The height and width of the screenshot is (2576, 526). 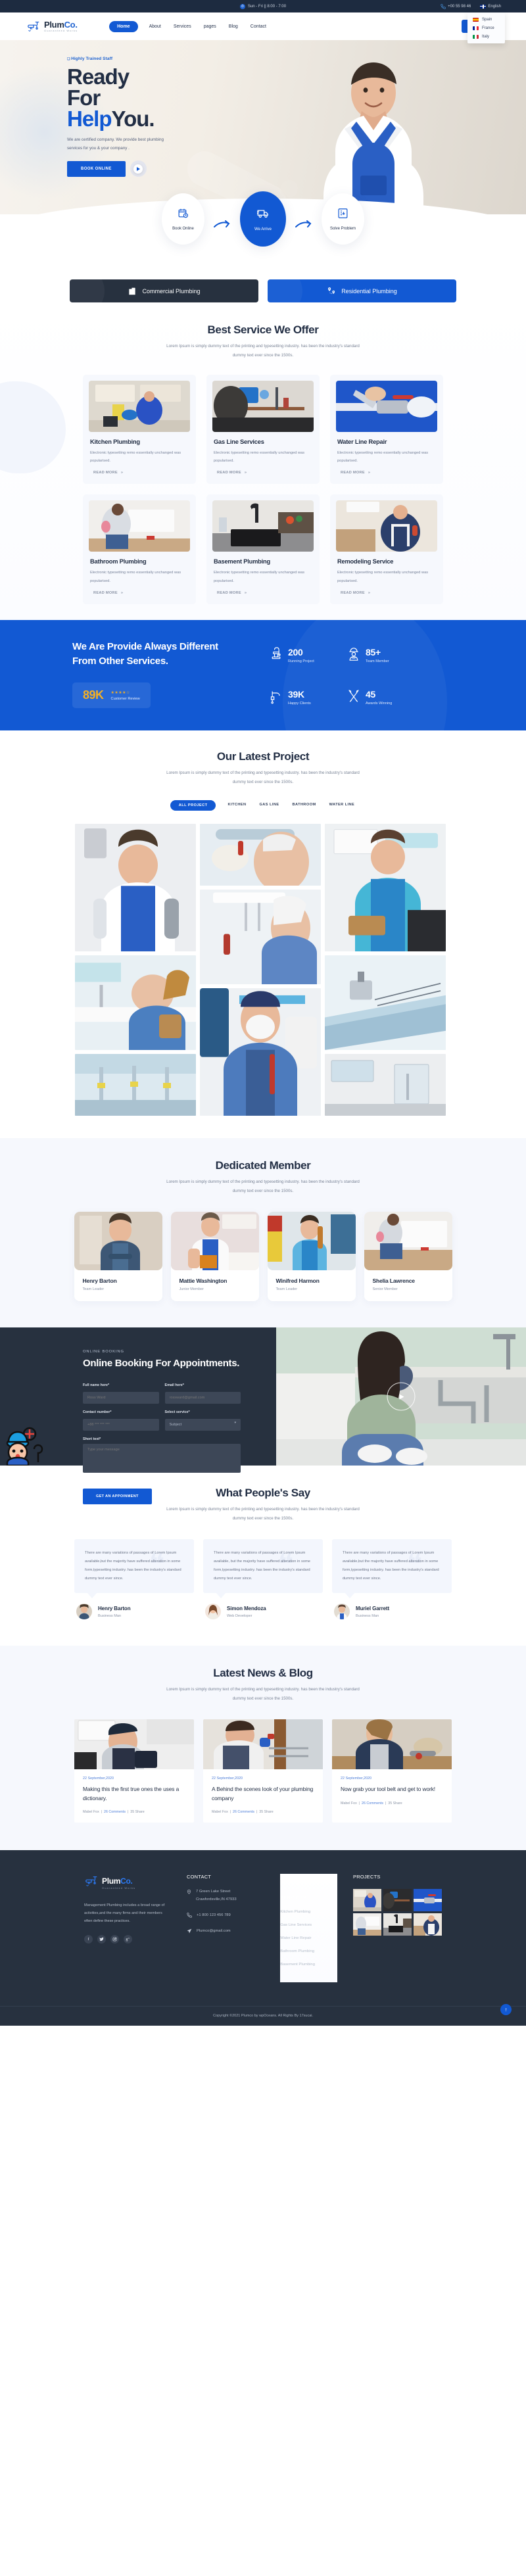 I want to click on footer-logo: PlumCo. Guaranteed Works, so click(x=127, y=1883).